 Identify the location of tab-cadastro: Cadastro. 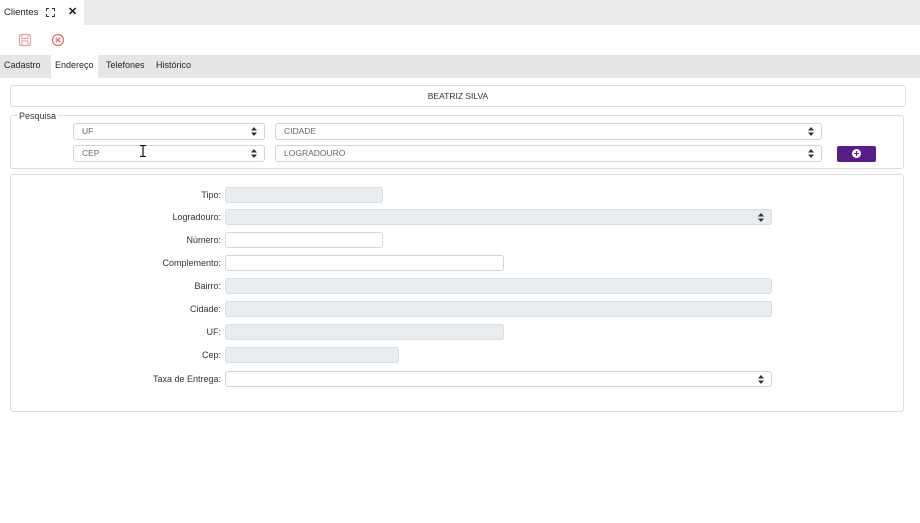
(22, 66).